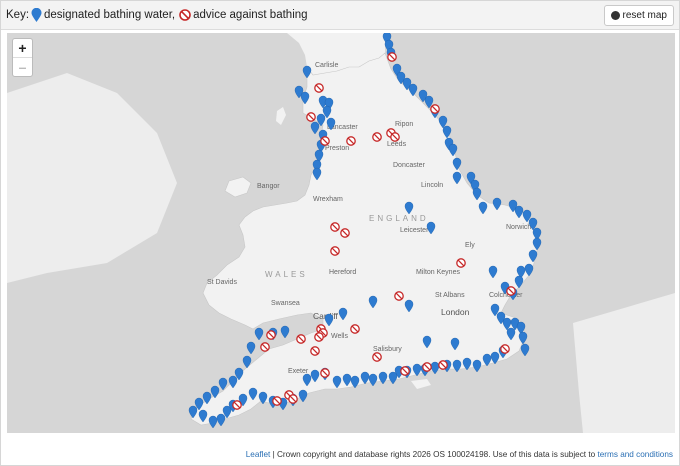  What do you see at coordinates (470, 245) in the screenshot?
I see `place-label: Ely` at bounding box center [470, 245].